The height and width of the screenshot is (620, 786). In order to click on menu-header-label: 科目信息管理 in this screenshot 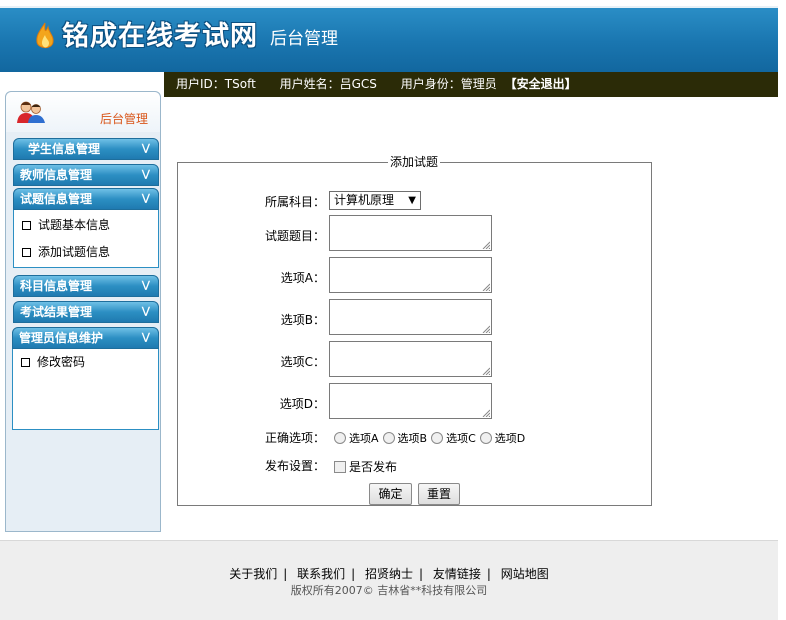, I will do `click(56, 286)`.